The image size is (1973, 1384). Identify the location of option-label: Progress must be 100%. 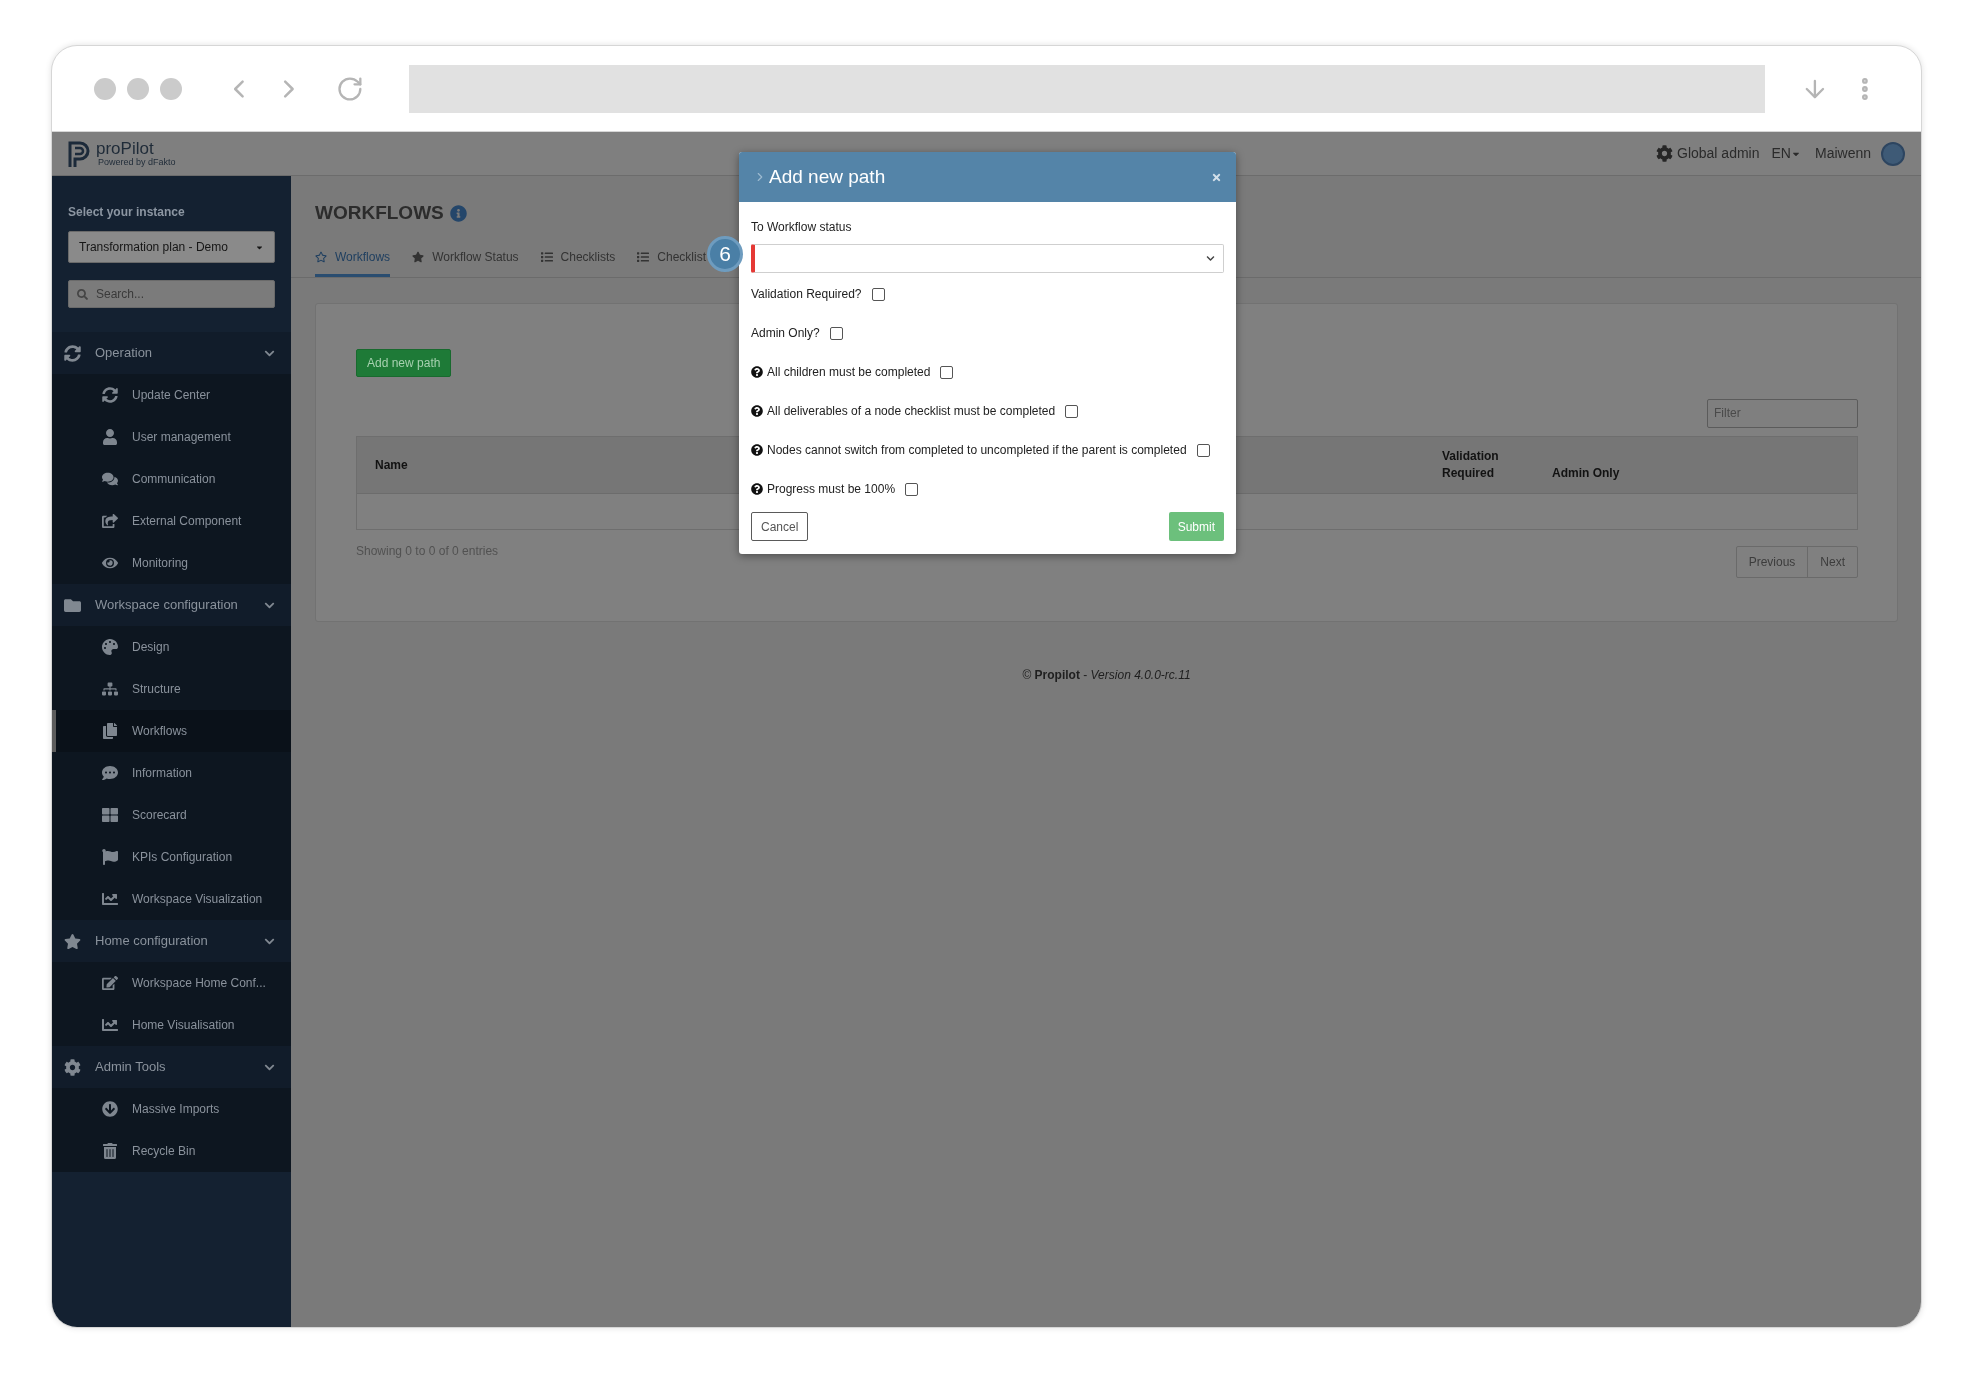
(831, 489).